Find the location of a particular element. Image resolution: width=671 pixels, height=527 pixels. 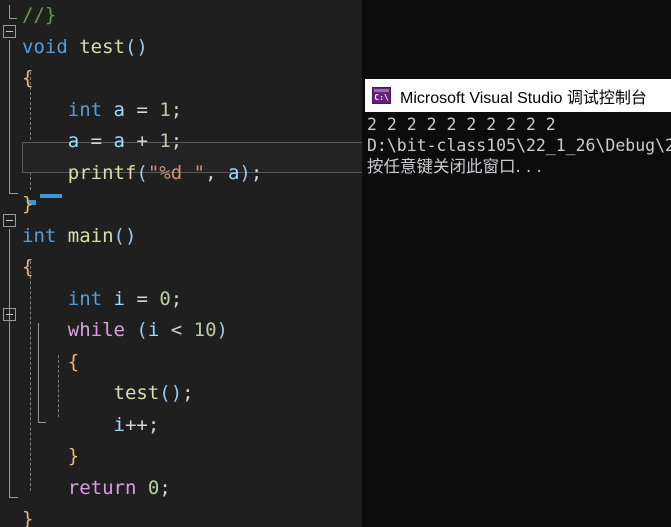

code-line: while (i < 10) is located at coordinates (181, 331).